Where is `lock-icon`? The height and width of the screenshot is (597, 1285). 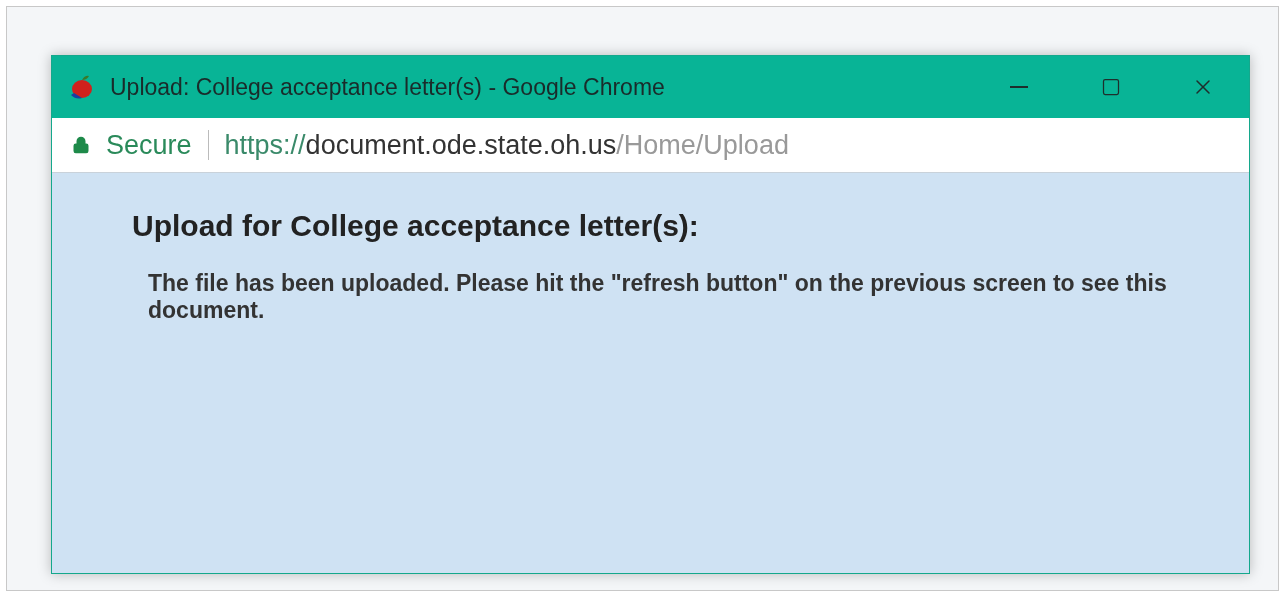 lock-icon is located at coordinates (81, 145).